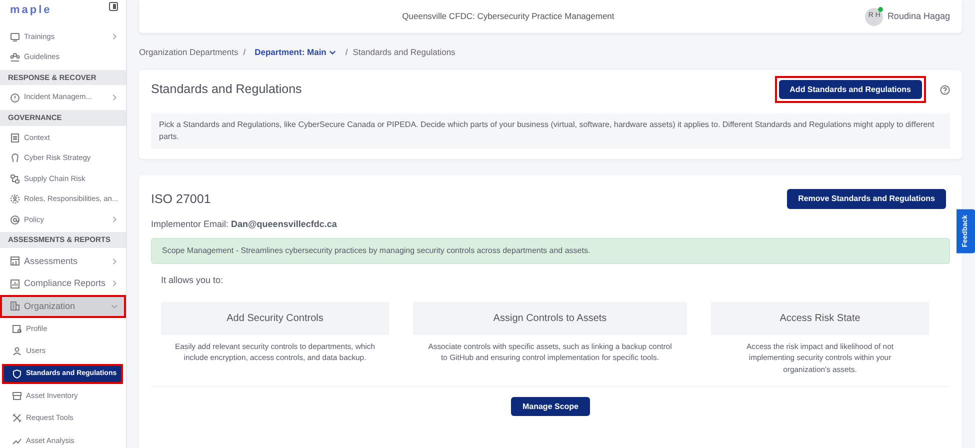  Describe the element at coordinates (15, 306) in the screenshot. I see `building-icon` at that location.